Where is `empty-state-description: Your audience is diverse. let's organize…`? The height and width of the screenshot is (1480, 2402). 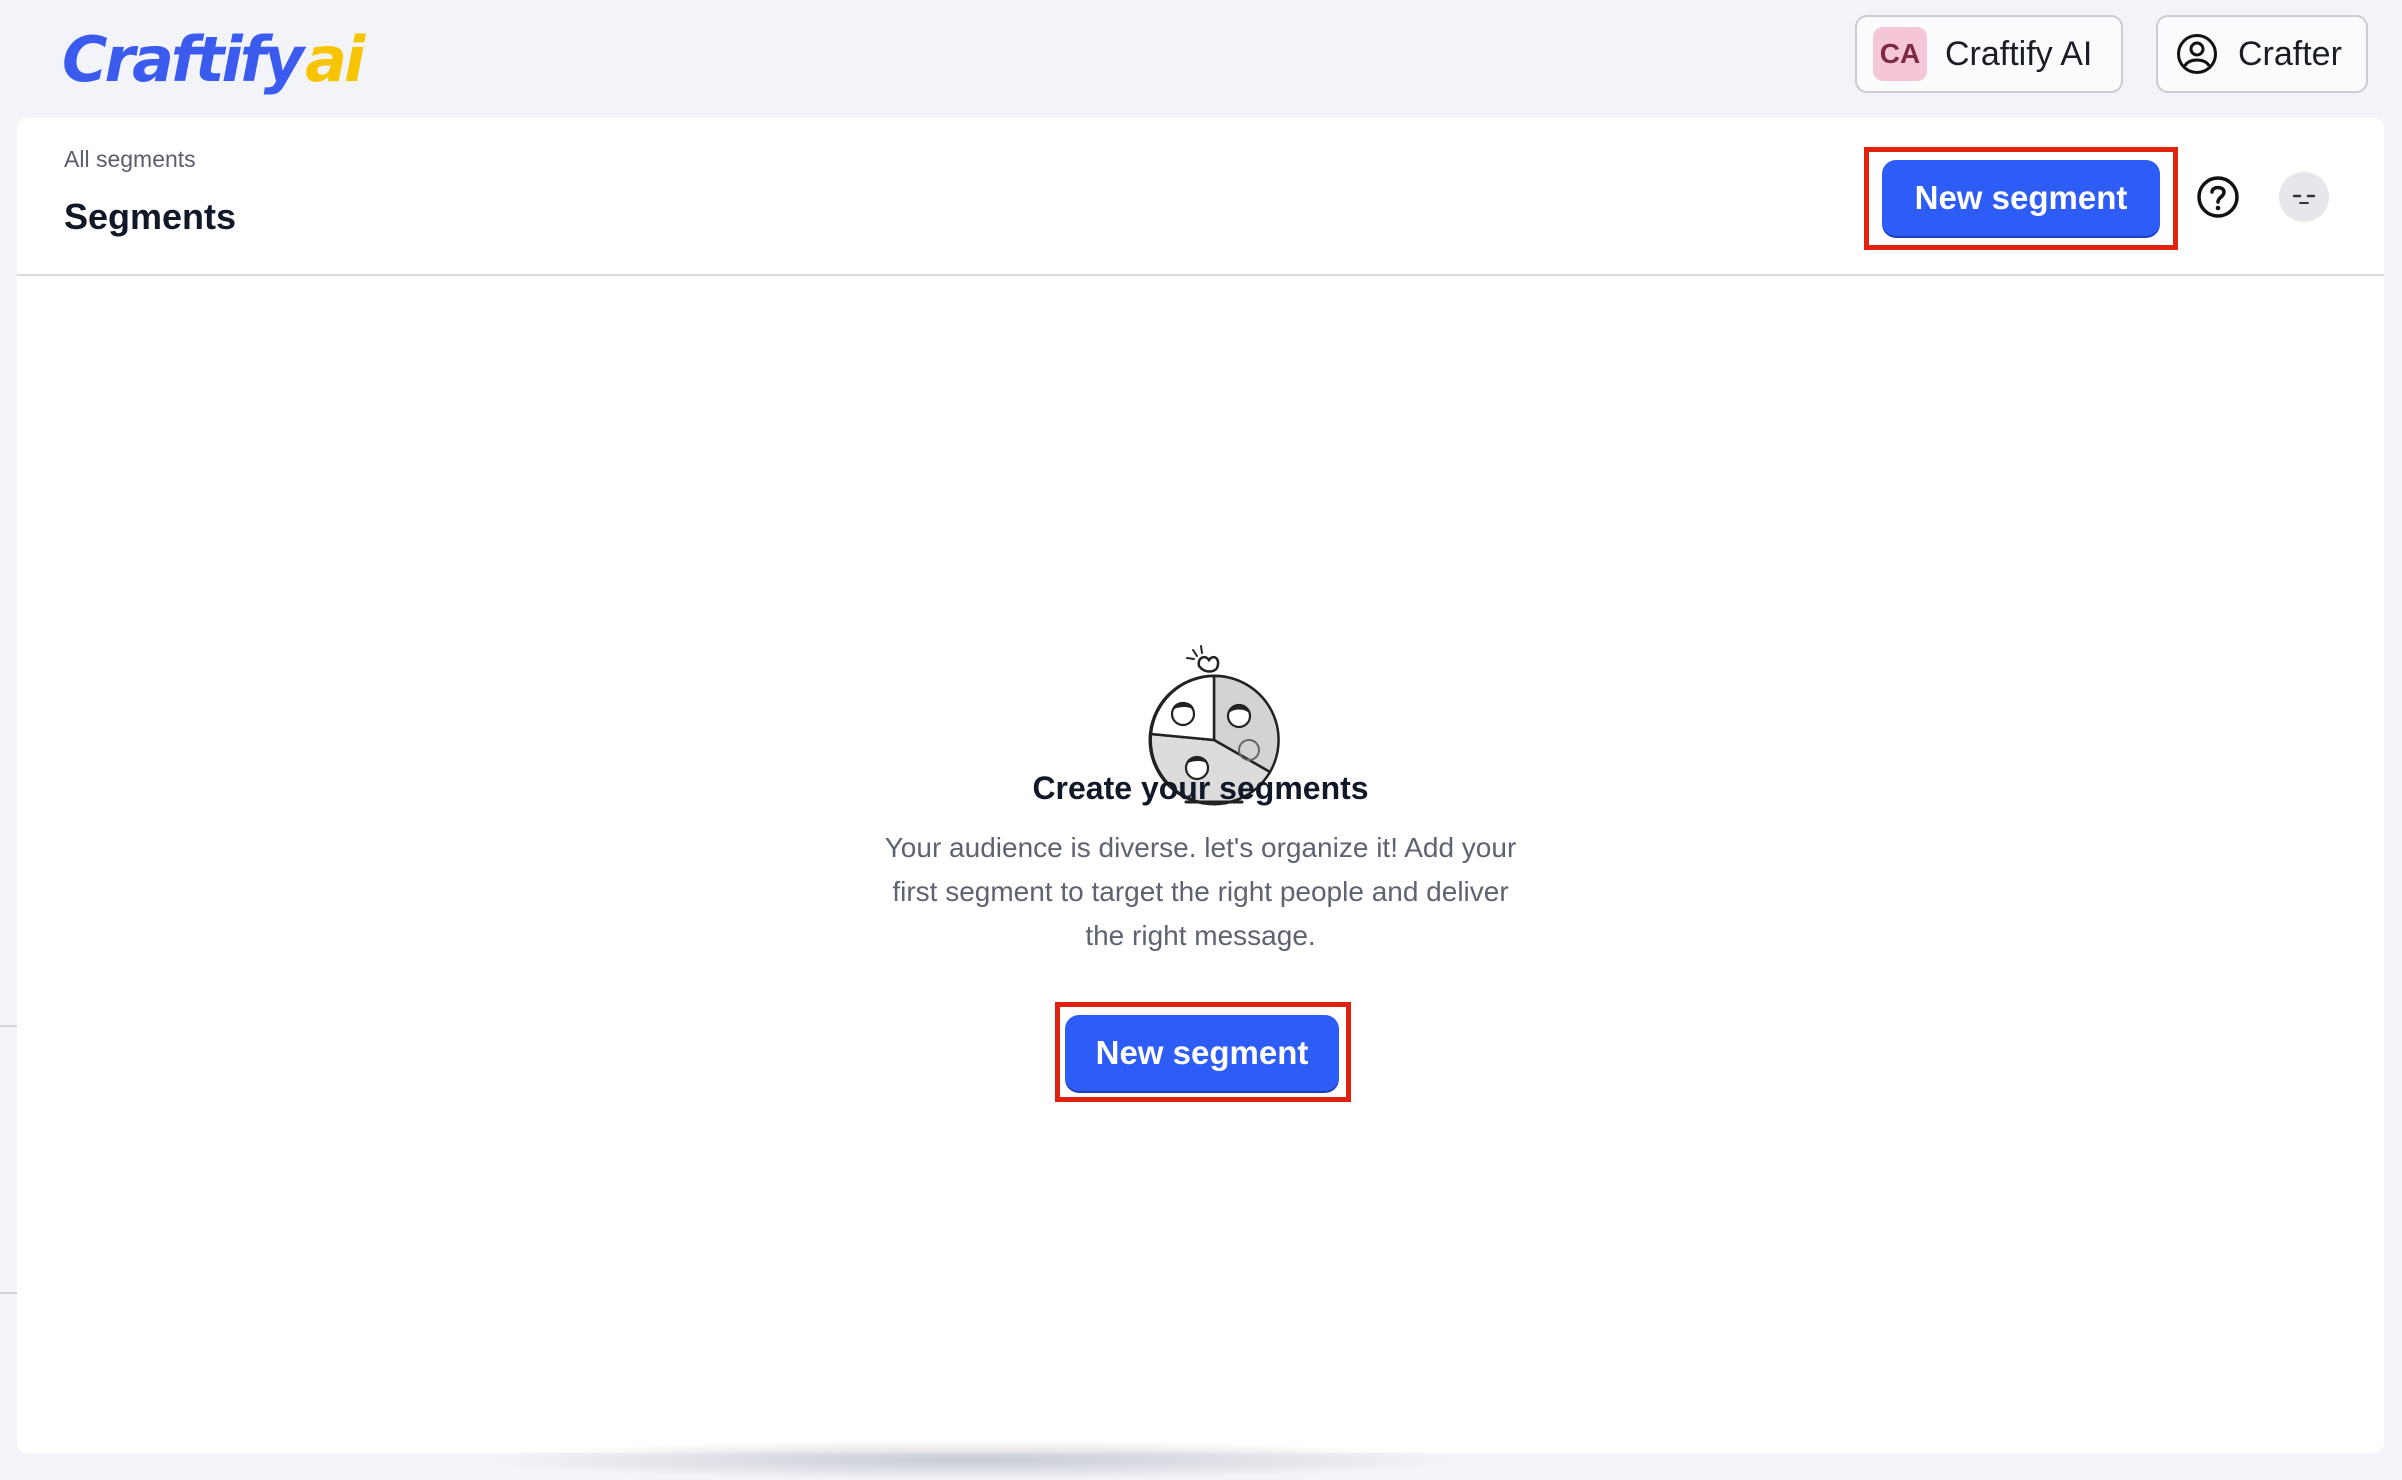 empty-state-description: Your audience is diverse. let's organize… is located at coordinates (1200, 891).